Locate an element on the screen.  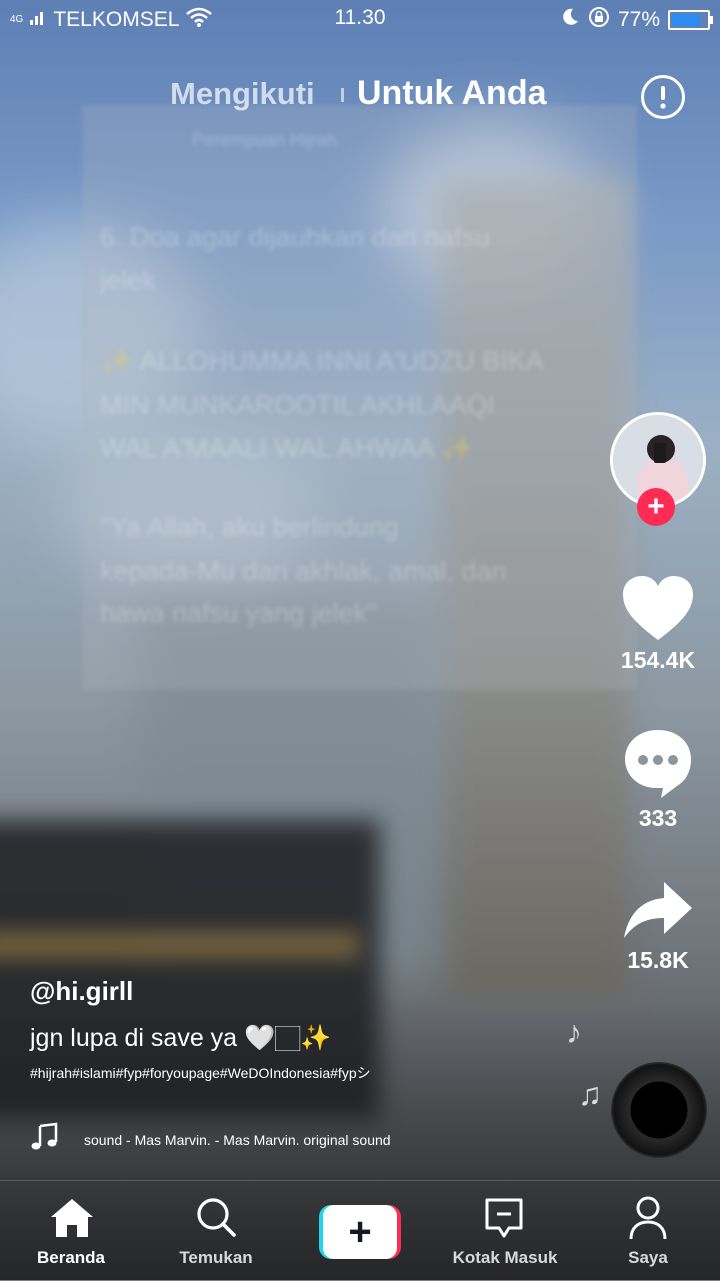
background-text-line: kepada-Mu dari akhlak, amal, dan is located at coordinates (303, 571).